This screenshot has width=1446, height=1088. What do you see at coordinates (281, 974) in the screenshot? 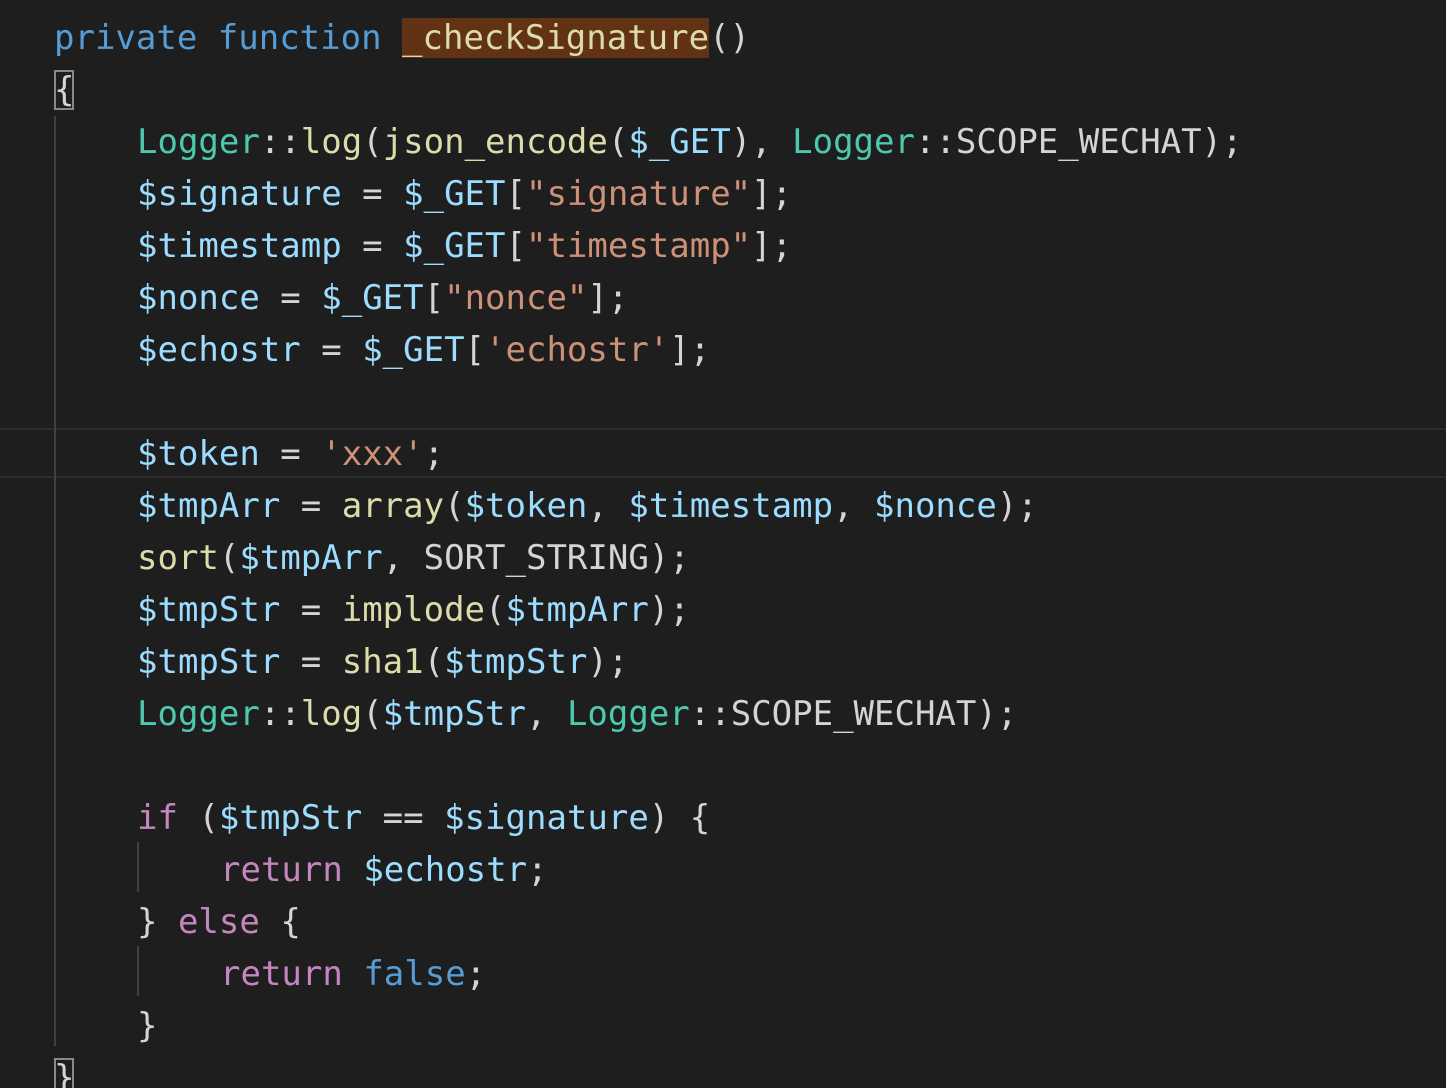
I see `code-token: return` at bounding box center [281, 974].